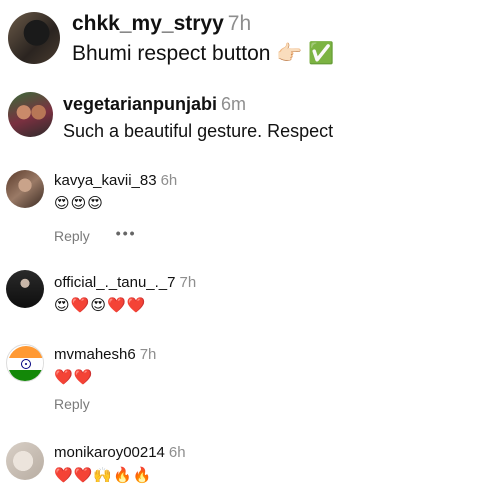 The height and width of the screenshot is (500, 500). Describe the element at coordinates (115, 282) in the screenshot. I see `username: official_._tanu_._7` at that location.